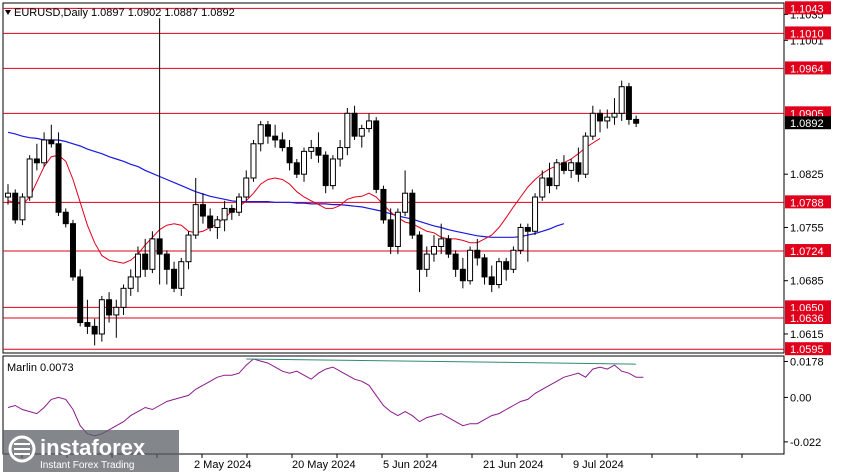  What do you see at coordinates (93, 447) in the screenshot?
I see `watermark-brand: instaforex` at bounding box center [93, 447].